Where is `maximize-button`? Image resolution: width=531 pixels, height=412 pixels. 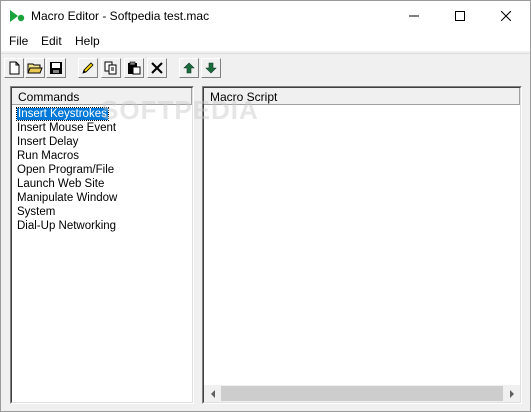 maximize-button is located at coordinates (460, 16).